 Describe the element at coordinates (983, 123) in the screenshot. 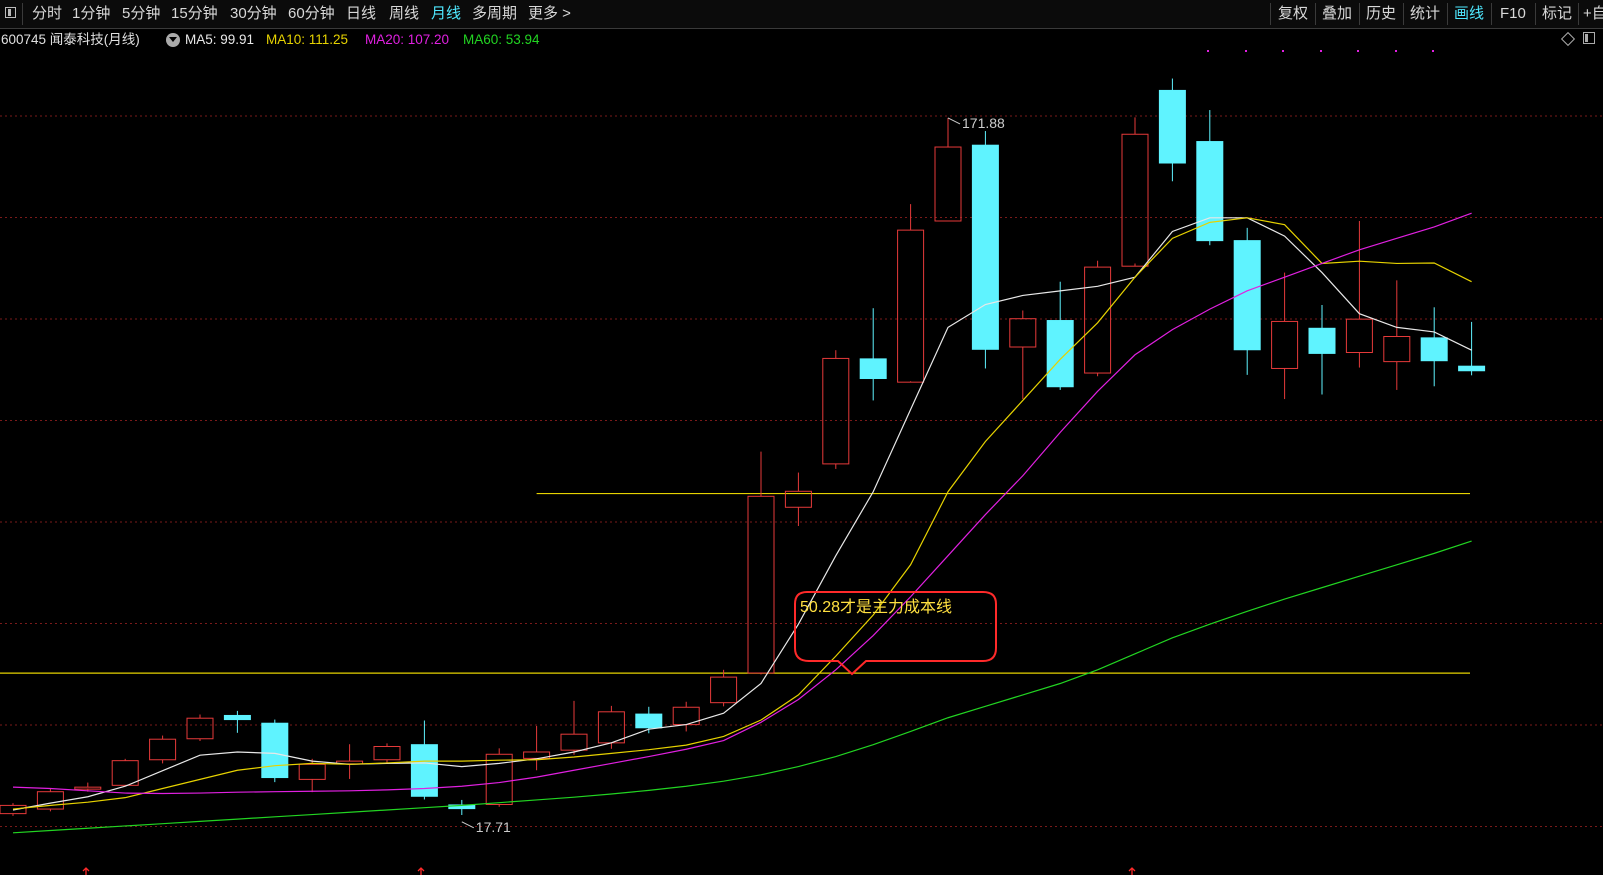

I see `high-price-label: 171.88` at that location.